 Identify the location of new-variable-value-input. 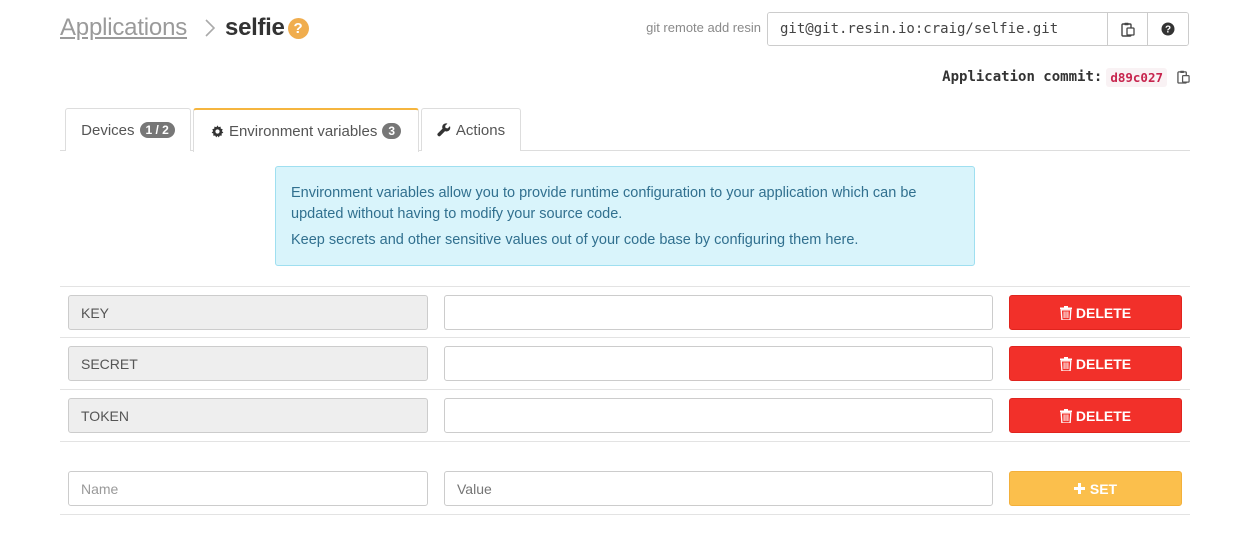
(718, 488).